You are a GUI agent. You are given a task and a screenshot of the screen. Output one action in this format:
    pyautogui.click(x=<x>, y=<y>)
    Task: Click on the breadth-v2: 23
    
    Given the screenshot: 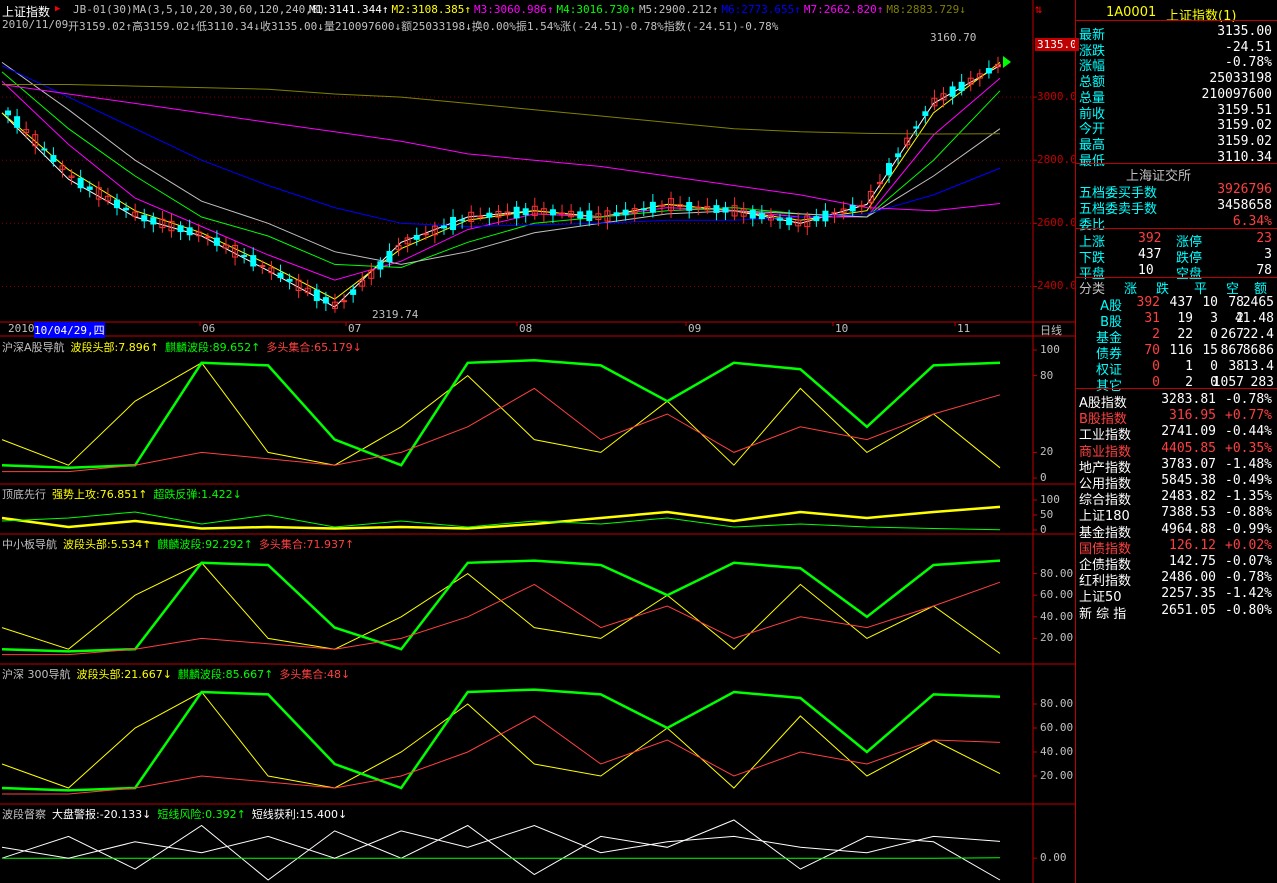 What is the action you would take?
    pyautogui.click(x=1264, y=238)
    